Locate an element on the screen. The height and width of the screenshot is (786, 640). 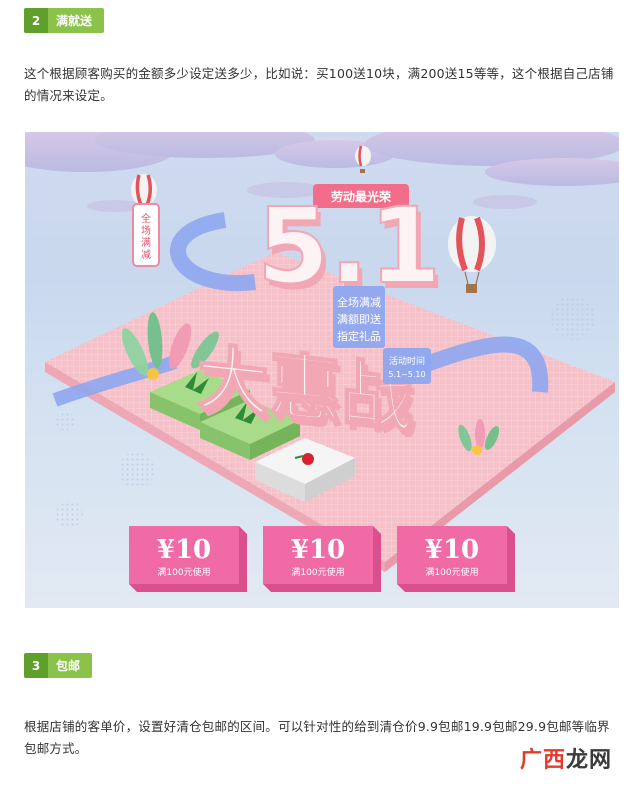
coupon-2: ¥10 满100元使用 is located at coordinates (322, 559).